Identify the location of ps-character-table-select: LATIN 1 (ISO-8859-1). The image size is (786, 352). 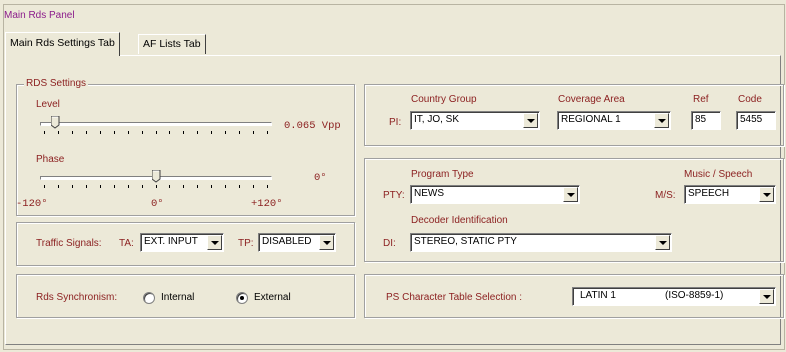
(674, 296).